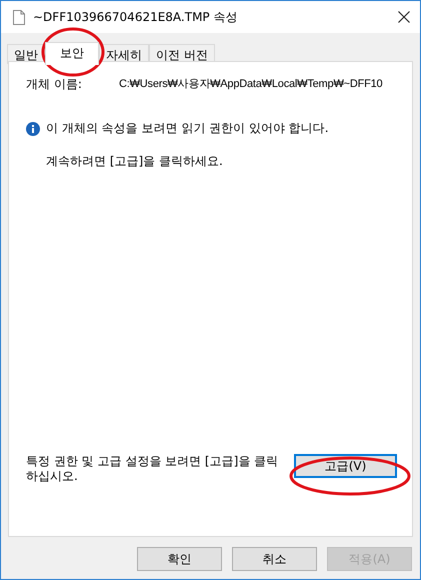 The width and height of the screenshot is (421, 580). What do you see at coordinates (54, 84) in the screenshot?
I see `object-name-label: 개체 이름:` at bounding box center [54, 84].